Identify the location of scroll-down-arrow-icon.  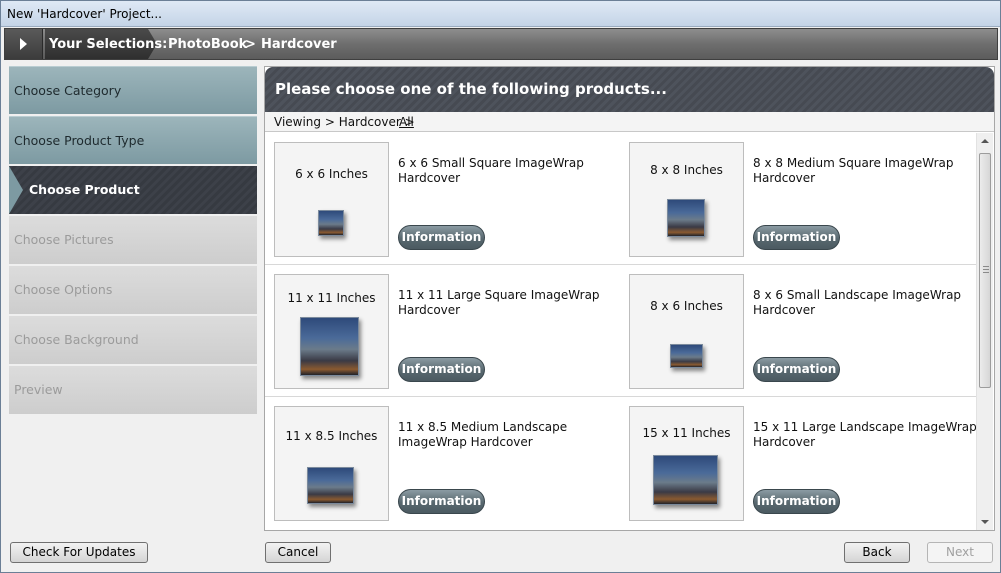
(985, 522).